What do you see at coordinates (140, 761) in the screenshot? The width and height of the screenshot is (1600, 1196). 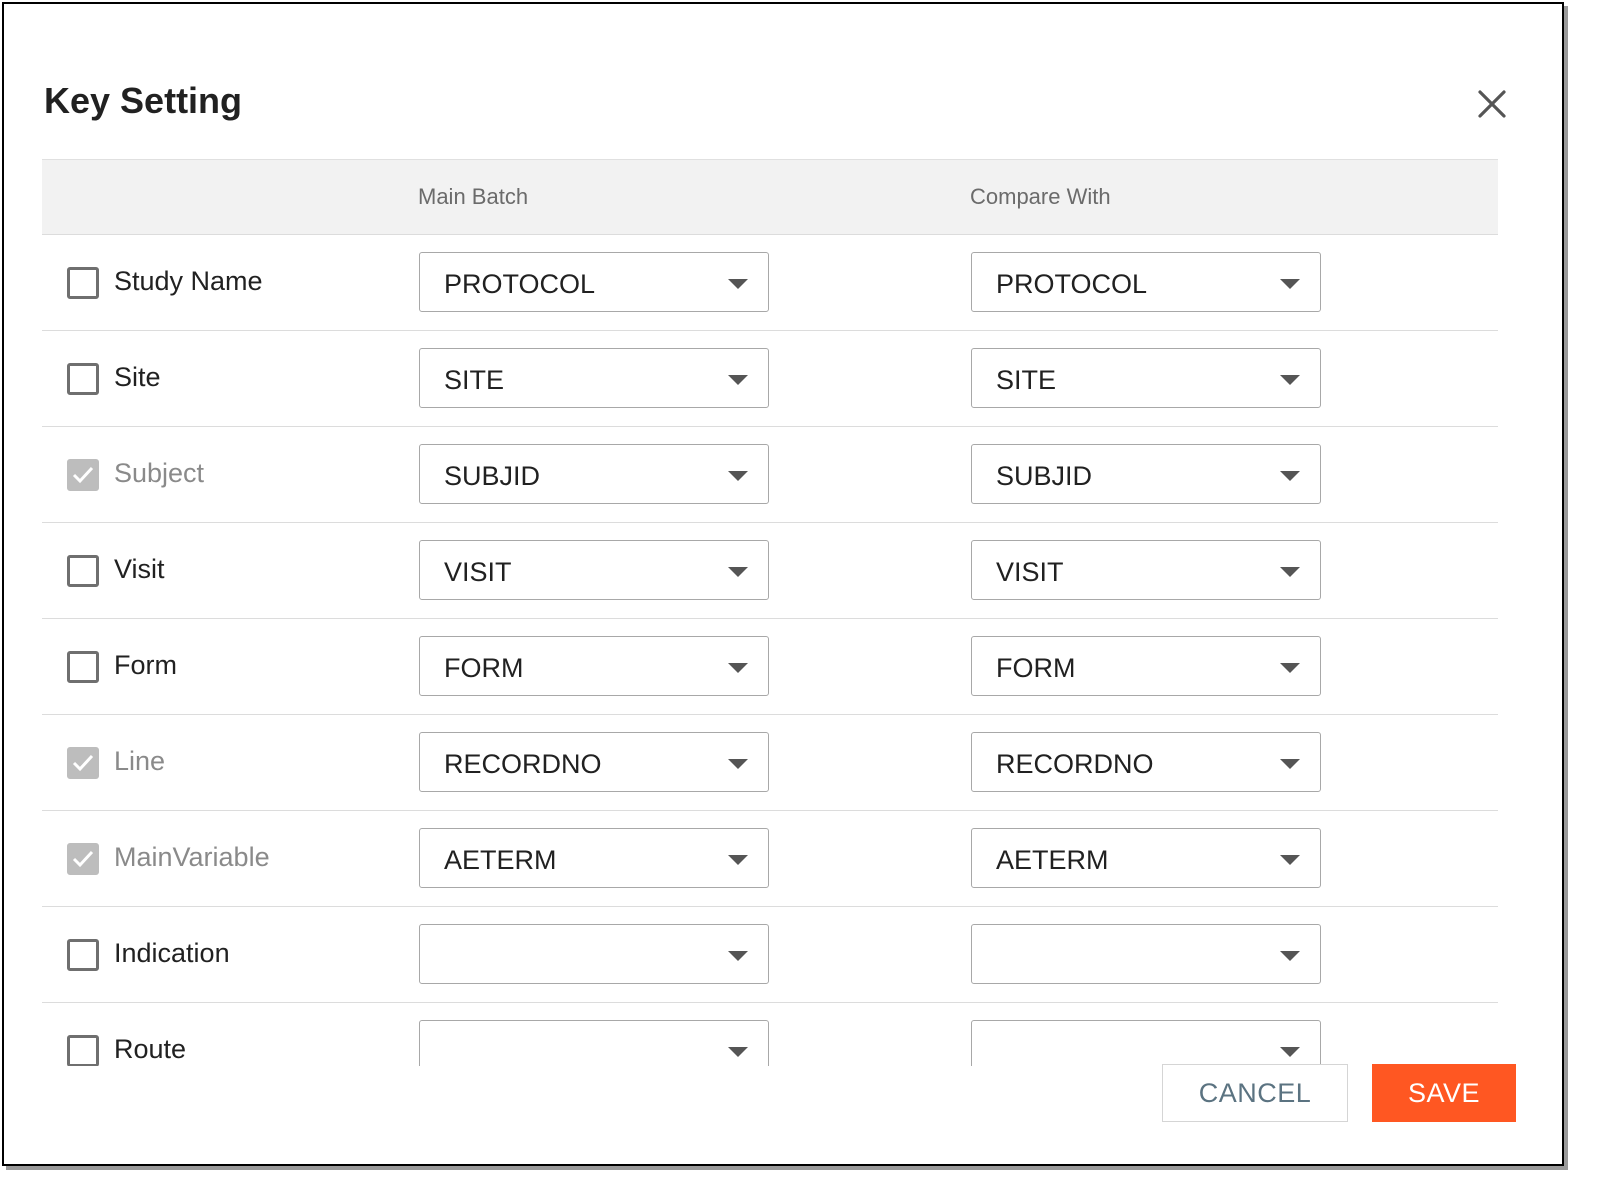 I see `row-label: Line` at bounding box center [140, 761].